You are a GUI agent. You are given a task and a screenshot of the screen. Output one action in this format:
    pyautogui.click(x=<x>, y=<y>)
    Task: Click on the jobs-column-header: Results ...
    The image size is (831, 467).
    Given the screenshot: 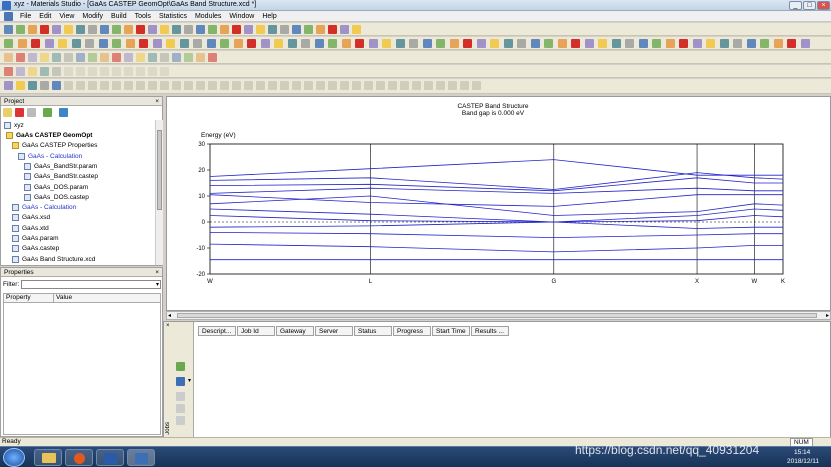 What is the action you would take?
    pyautogui.click(x=490, y=331)
    